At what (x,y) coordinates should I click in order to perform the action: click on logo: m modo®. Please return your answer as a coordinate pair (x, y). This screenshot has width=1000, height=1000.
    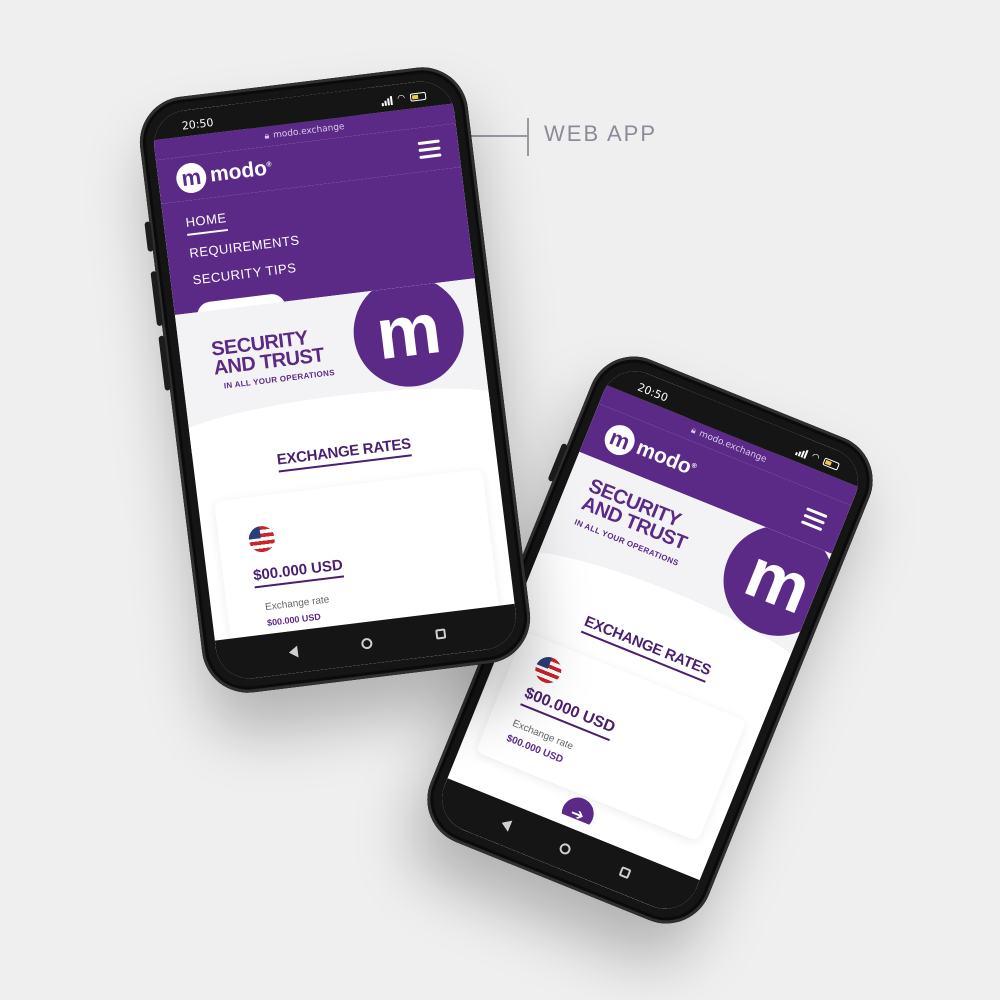
    Looking at the image, I should click on (224, 174).